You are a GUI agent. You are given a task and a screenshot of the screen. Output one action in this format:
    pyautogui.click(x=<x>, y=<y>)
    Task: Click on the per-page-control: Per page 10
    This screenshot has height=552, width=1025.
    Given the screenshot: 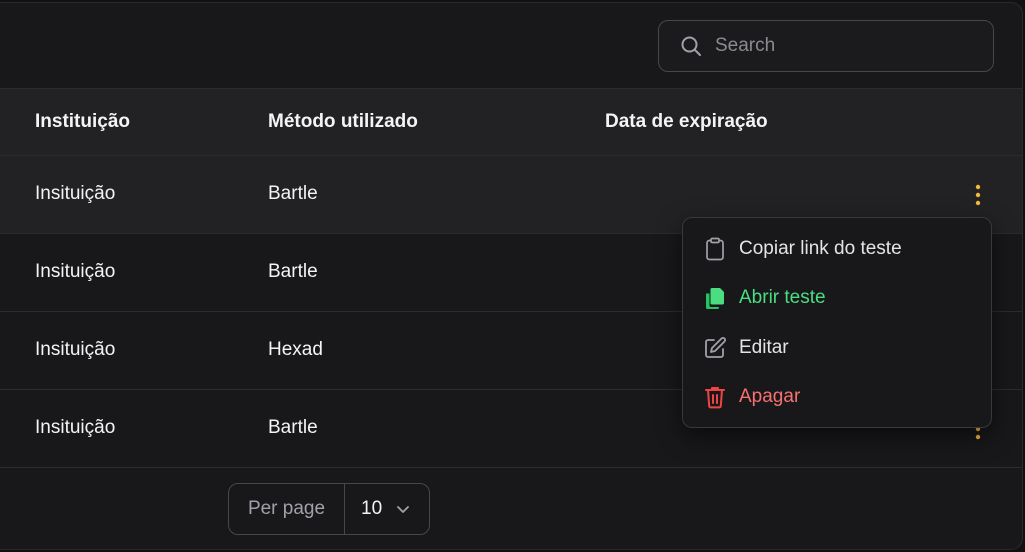 What is the action you would take?
    pyautogui.click(x=329, y=509)
    